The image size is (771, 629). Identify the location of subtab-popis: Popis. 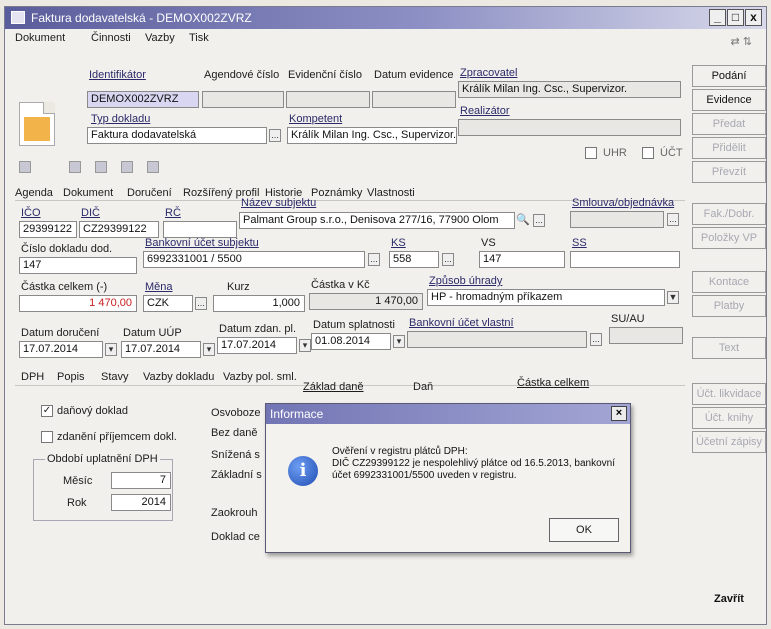
(71, 377).